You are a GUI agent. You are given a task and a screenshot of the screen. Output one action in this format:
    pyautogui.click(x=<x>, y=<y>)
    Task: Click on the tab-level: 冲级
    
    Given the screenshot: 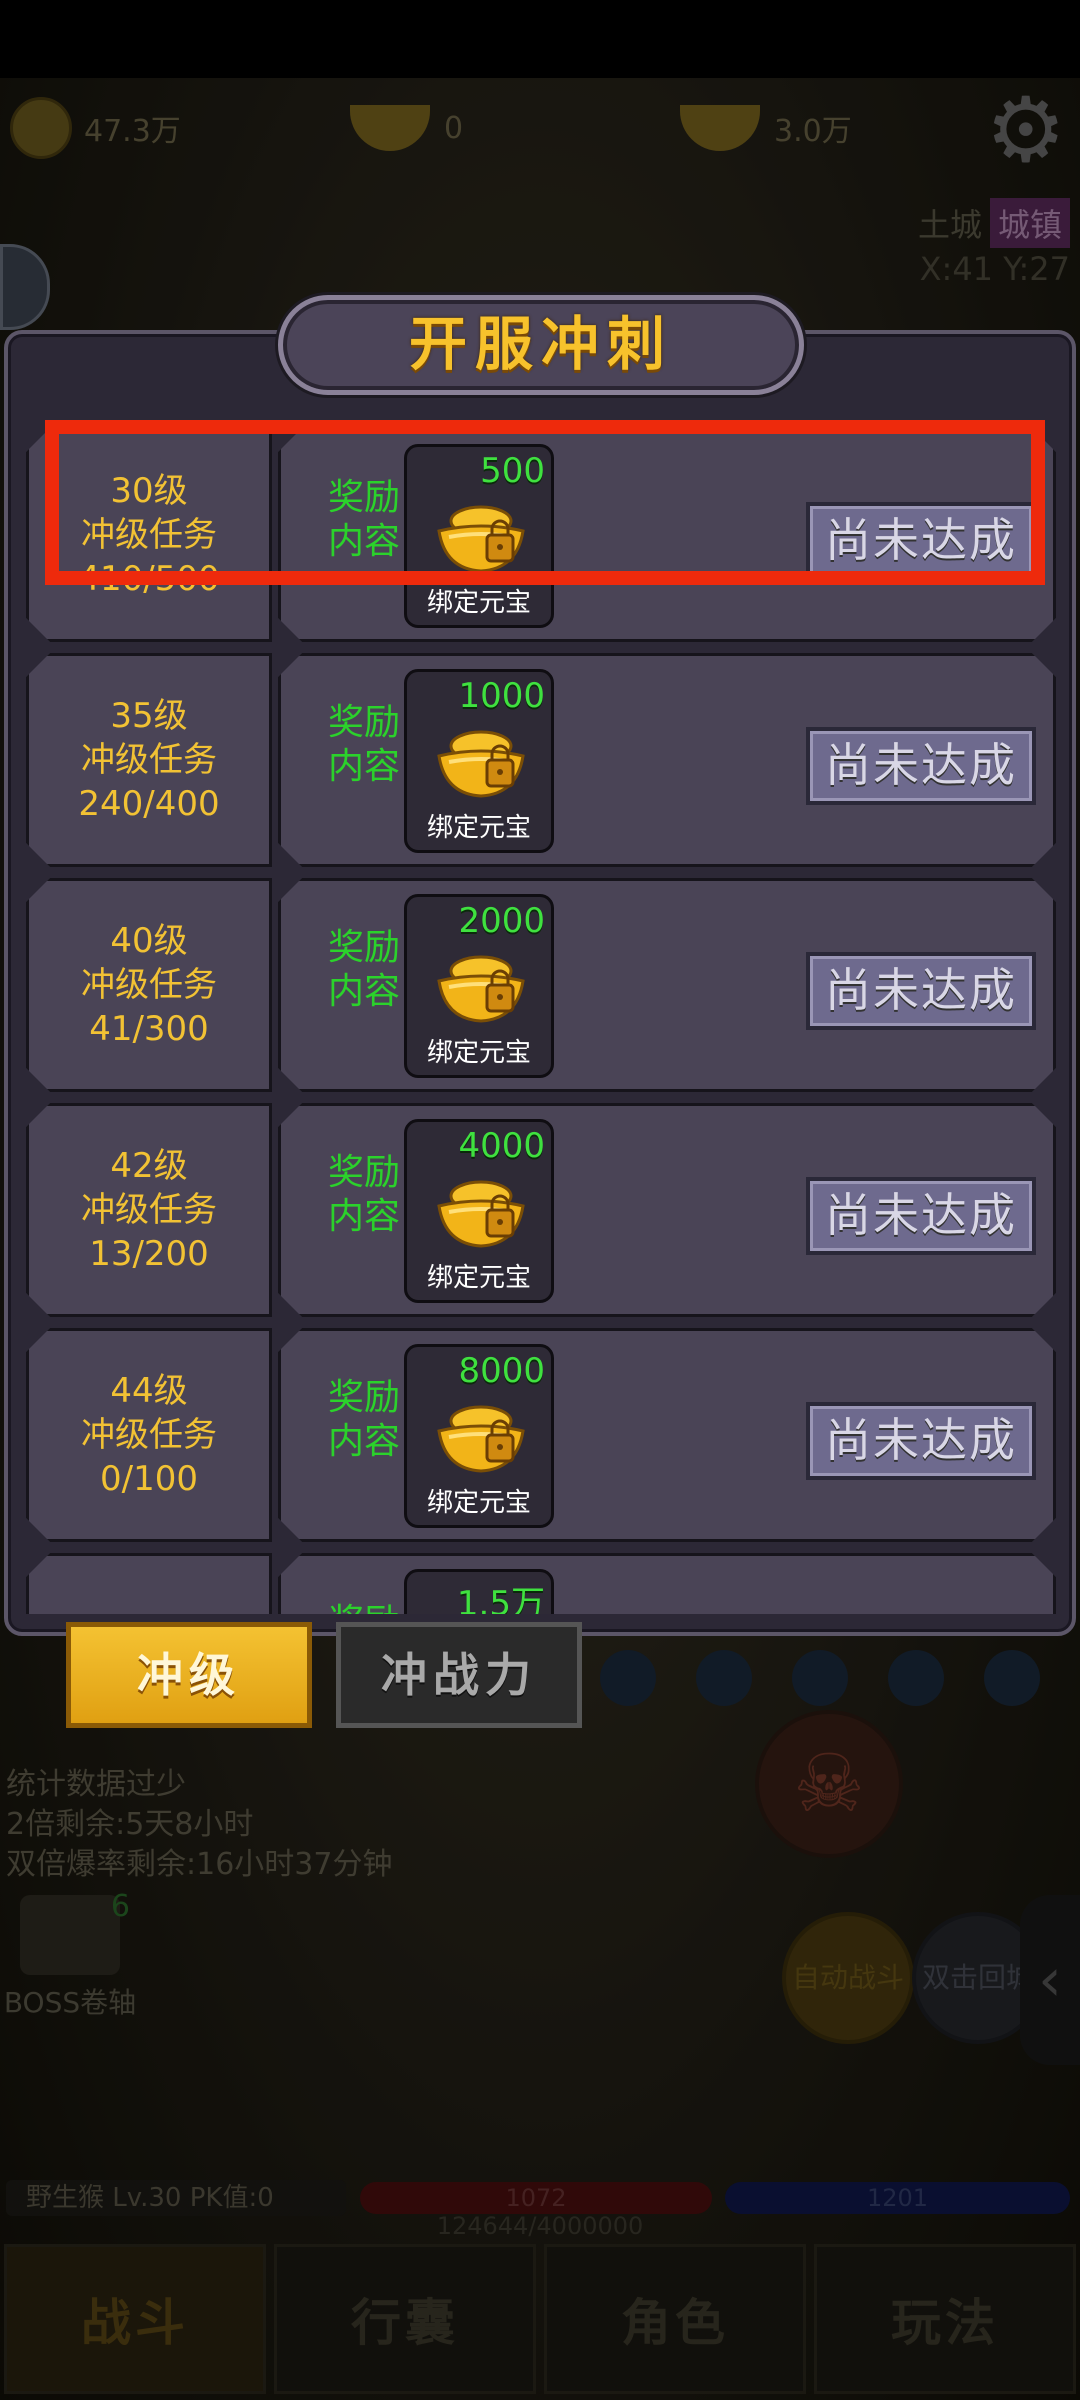 What is the action you would take?
    pyautogui.click(x=189, y=1675)
    